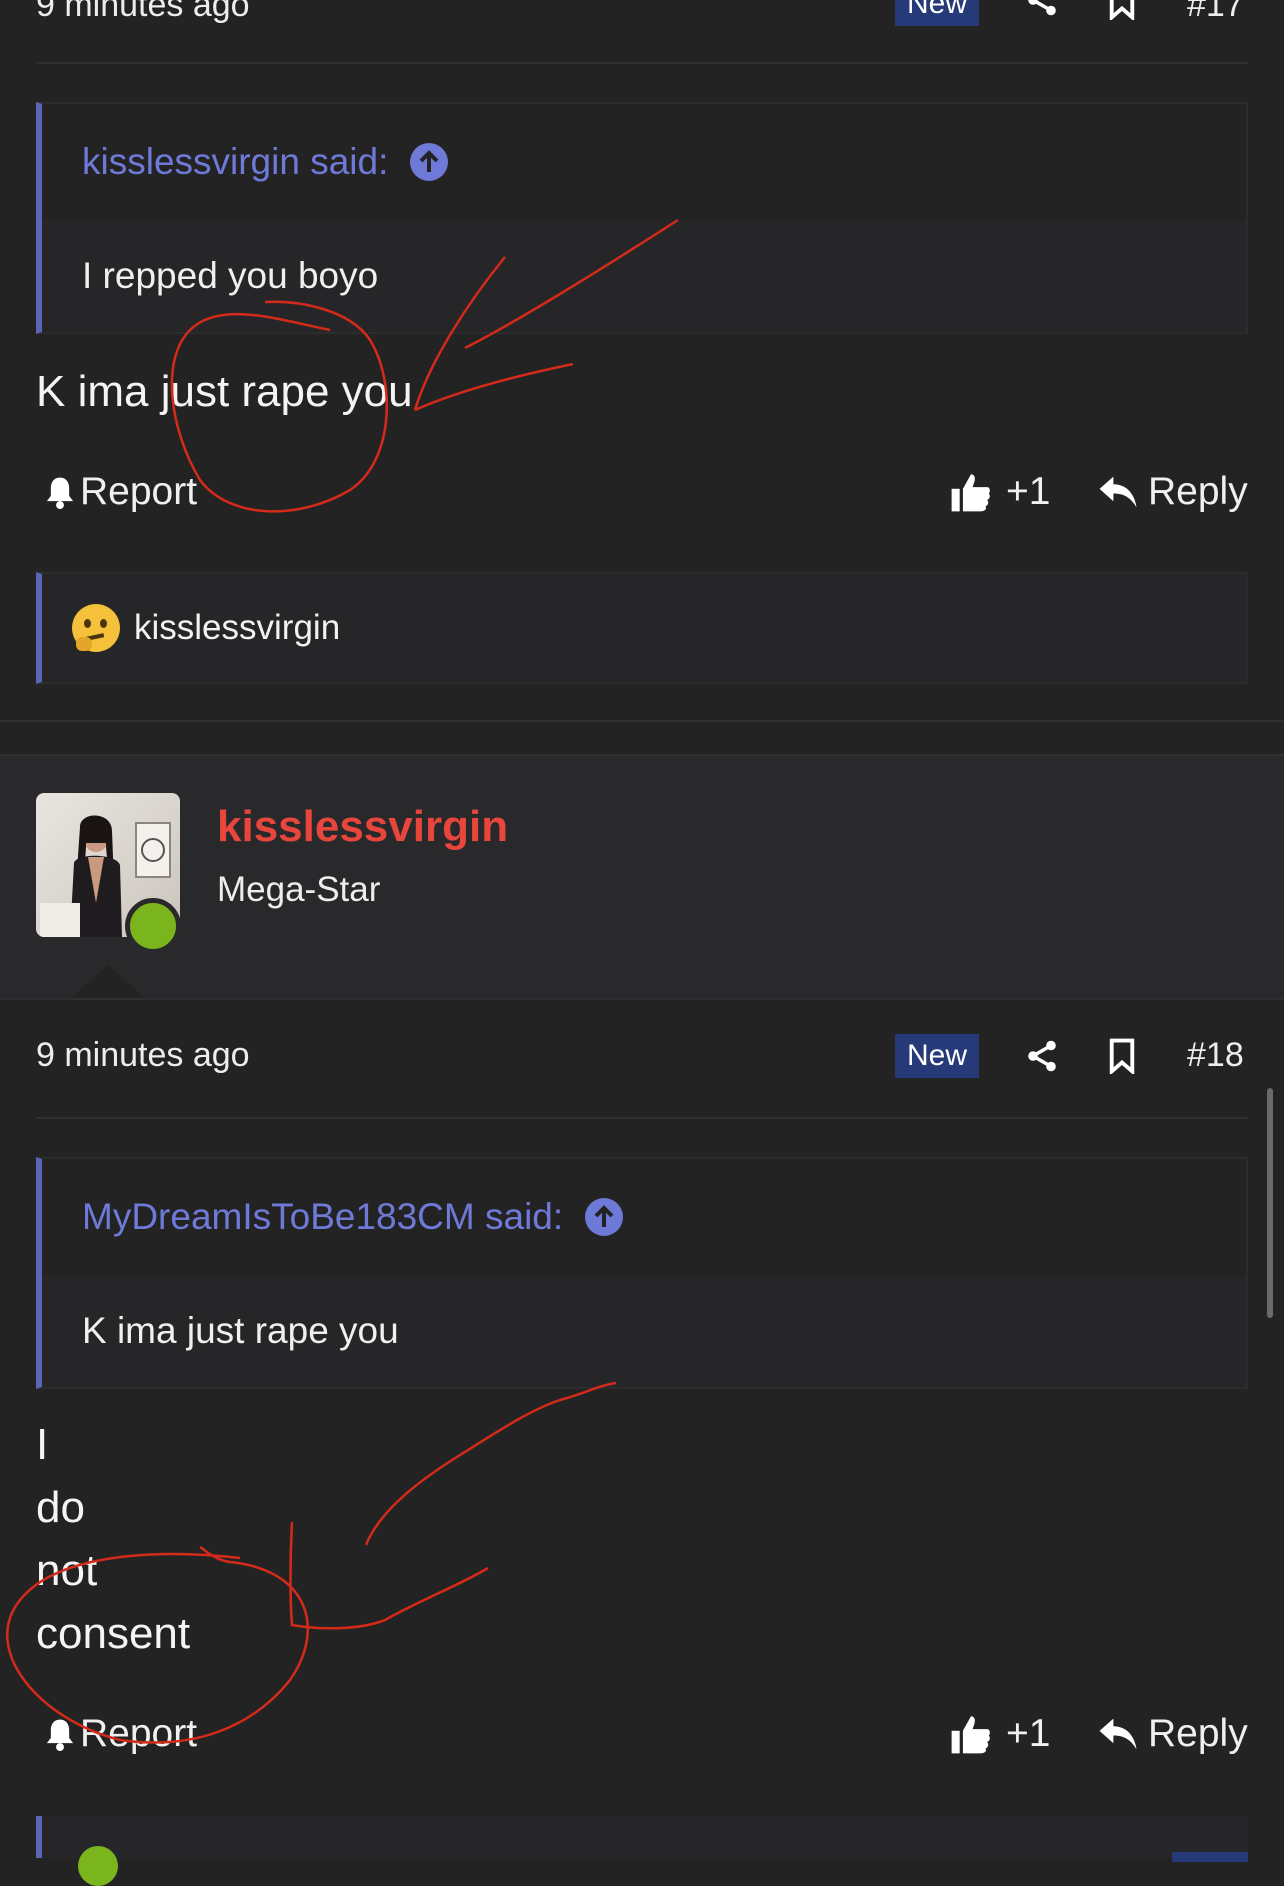 Image resolution: width=1284 pixels, height=1886 pixels. I want to click on scrollbar, so click(1270, 1203).